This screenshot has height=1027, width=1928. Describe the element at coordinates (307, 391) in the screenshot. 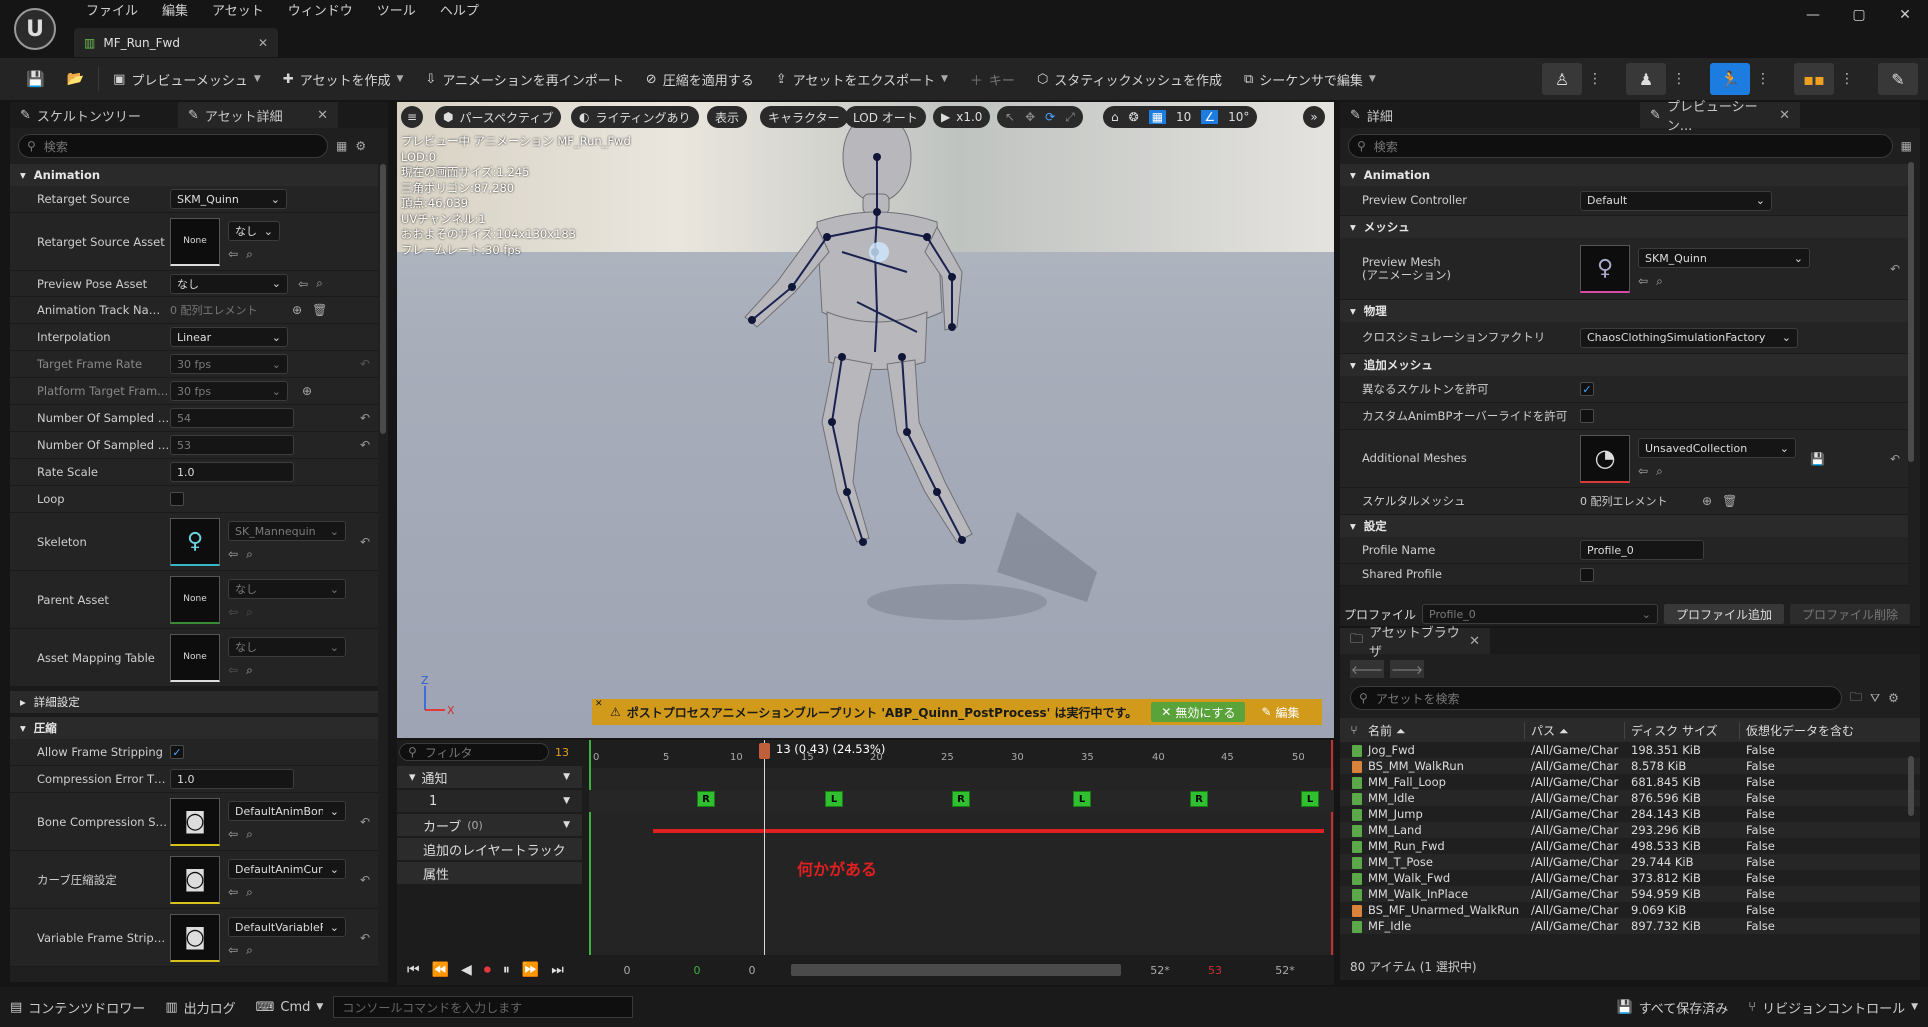

I see `add-platform-icon: ⊕` at that location.